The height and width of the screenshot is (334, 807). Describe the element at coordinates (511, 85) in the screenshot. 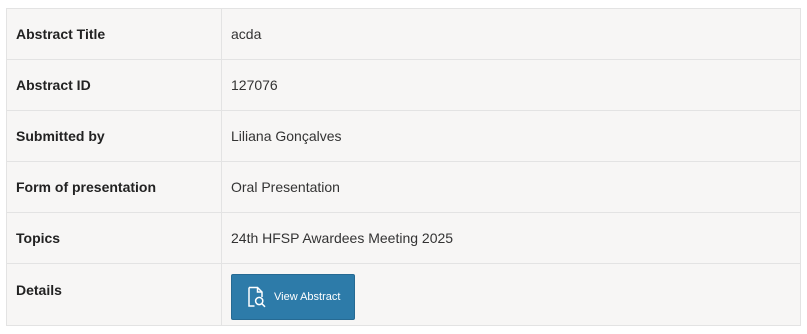

I see `row-value-abstract-id: 127076` at that location.